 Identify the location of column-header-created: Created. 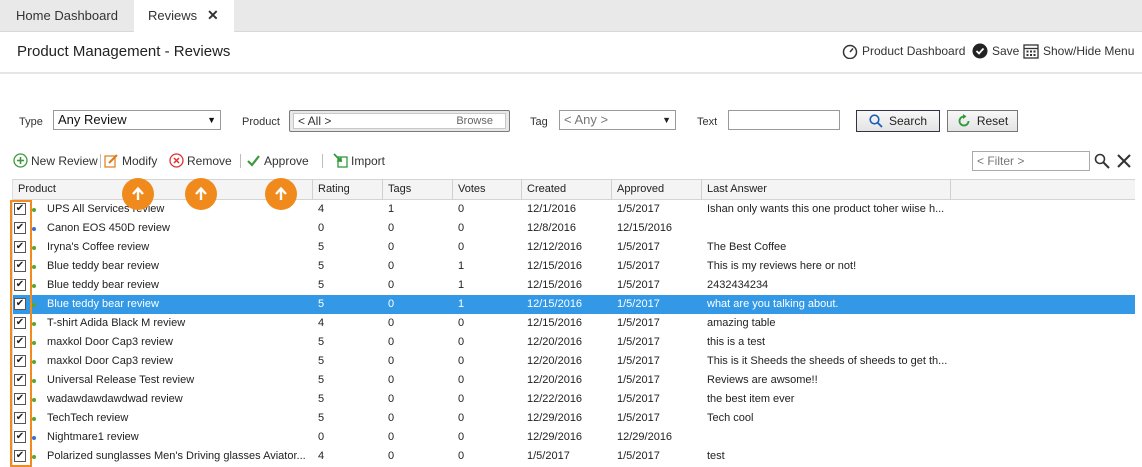
(567, 189).